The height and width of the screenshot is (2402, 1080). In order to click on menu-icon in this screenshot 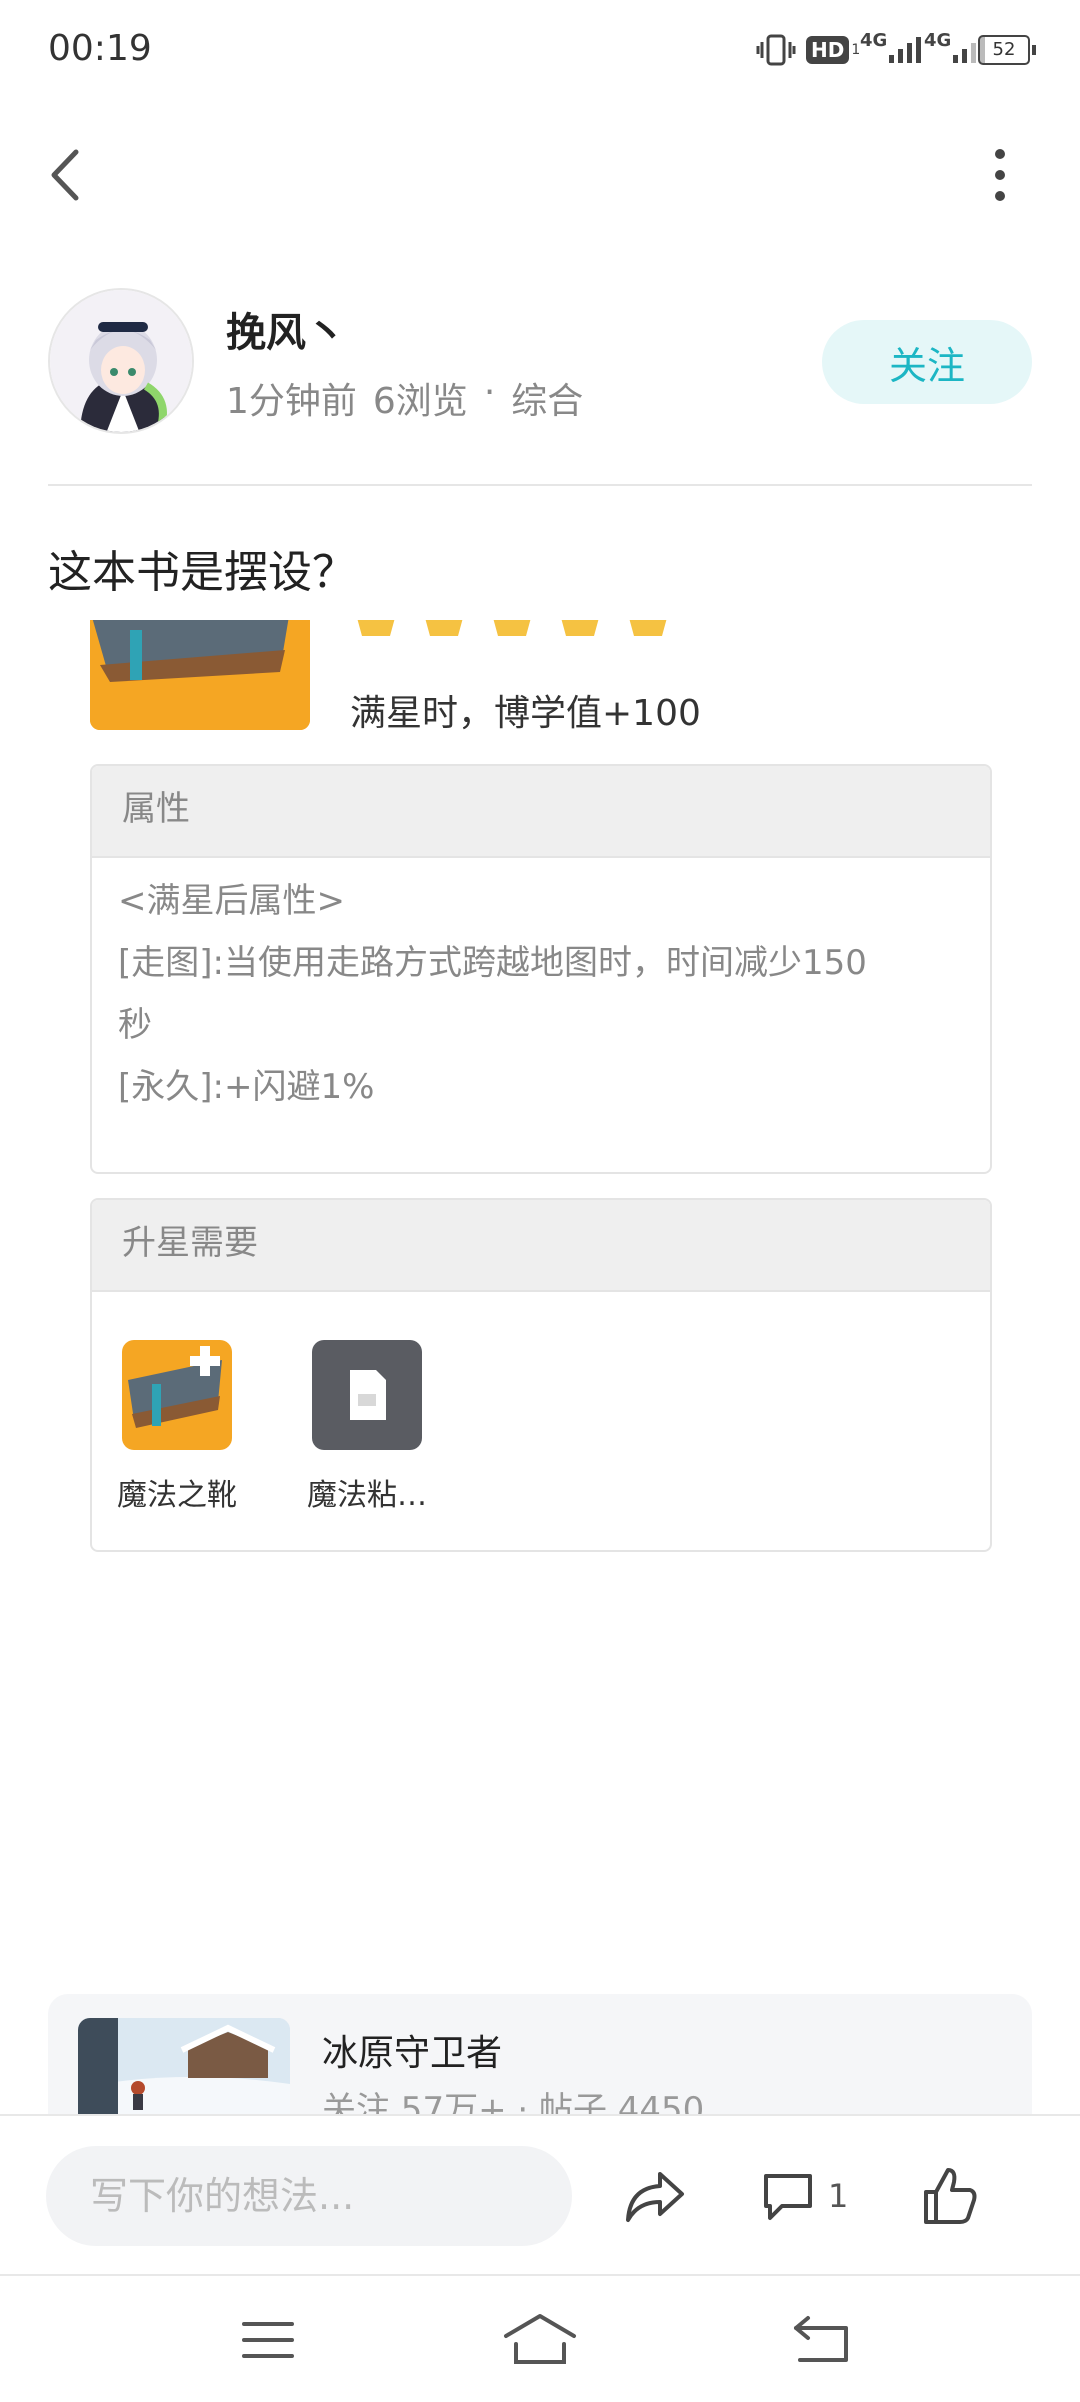, I will do `click(268, 2340)`.